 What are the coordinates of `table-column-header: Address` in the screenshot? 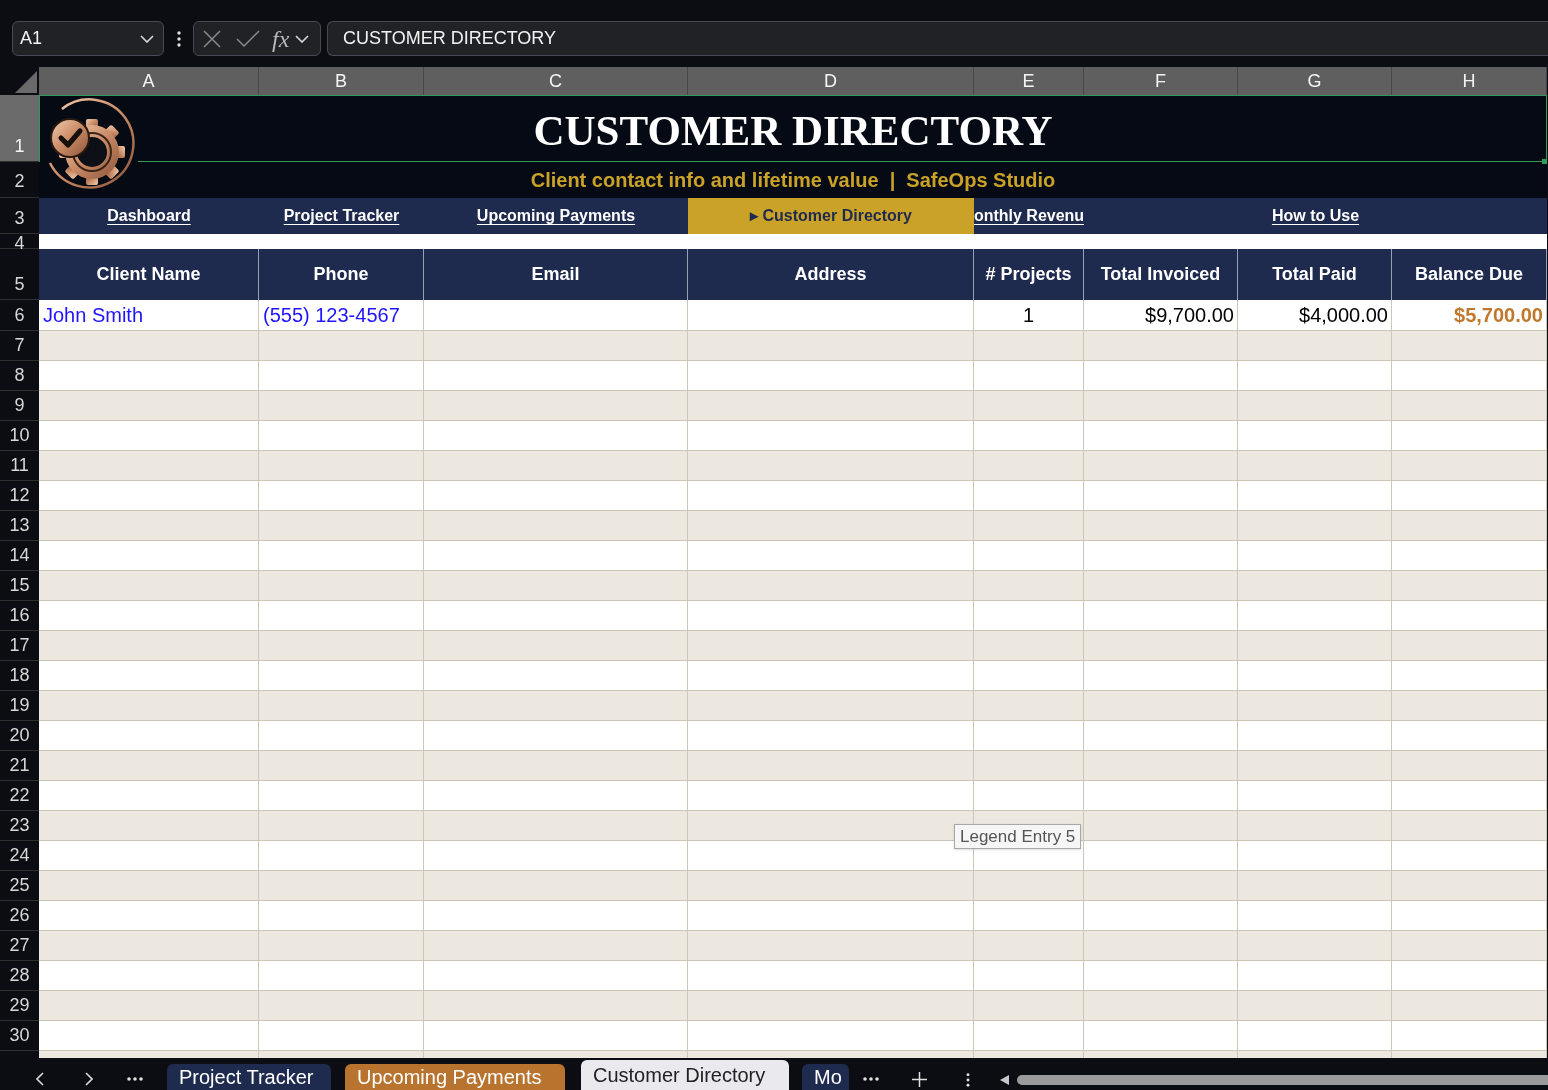 It's located at (831, 274).